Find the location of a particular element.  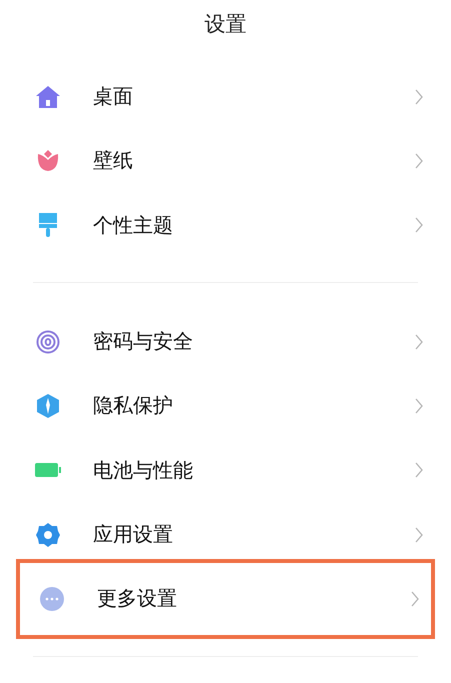

item-label: 隐私保护 is located at coordinates (133, 406).